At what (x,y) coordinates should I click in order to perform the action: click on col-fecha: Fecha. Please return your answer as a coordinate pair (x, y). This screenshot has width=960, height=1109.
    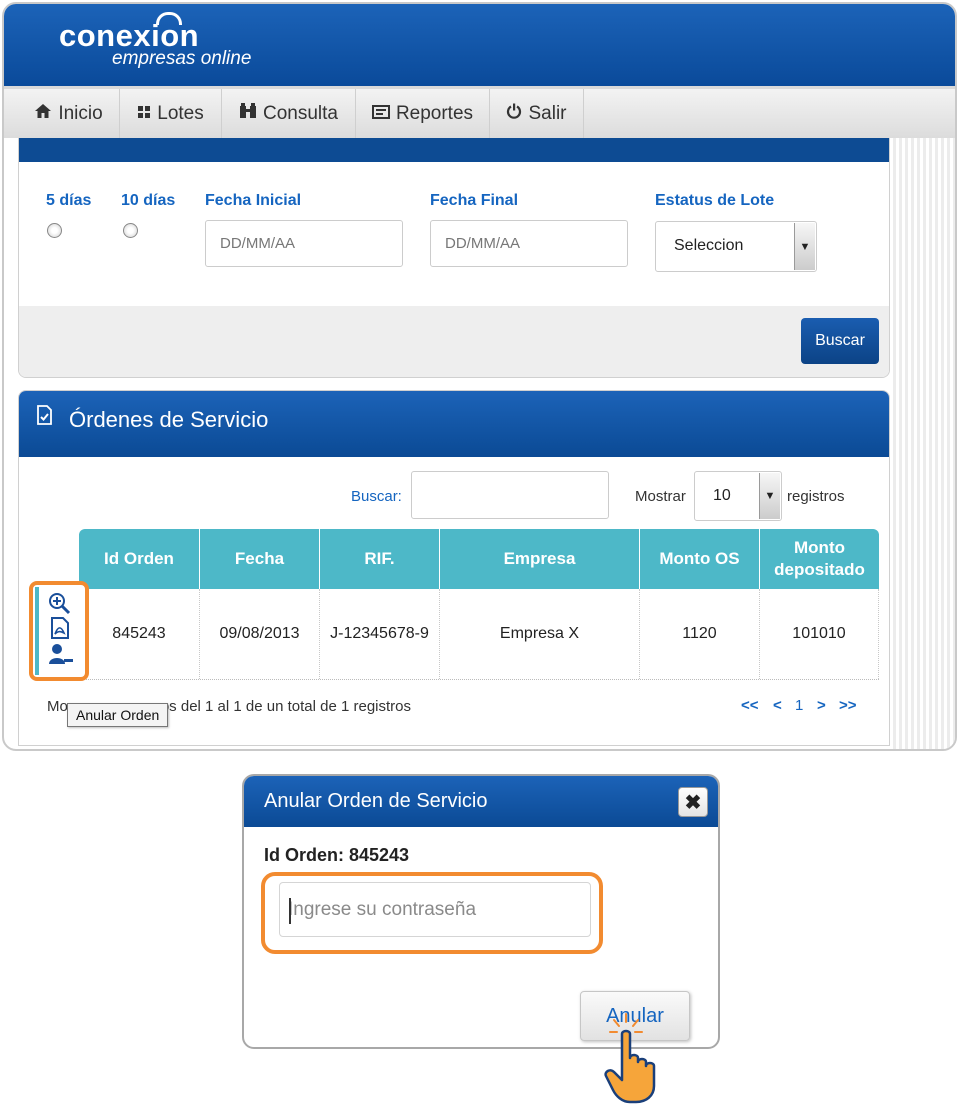
    Looking at the image, I should click on (259, 559).